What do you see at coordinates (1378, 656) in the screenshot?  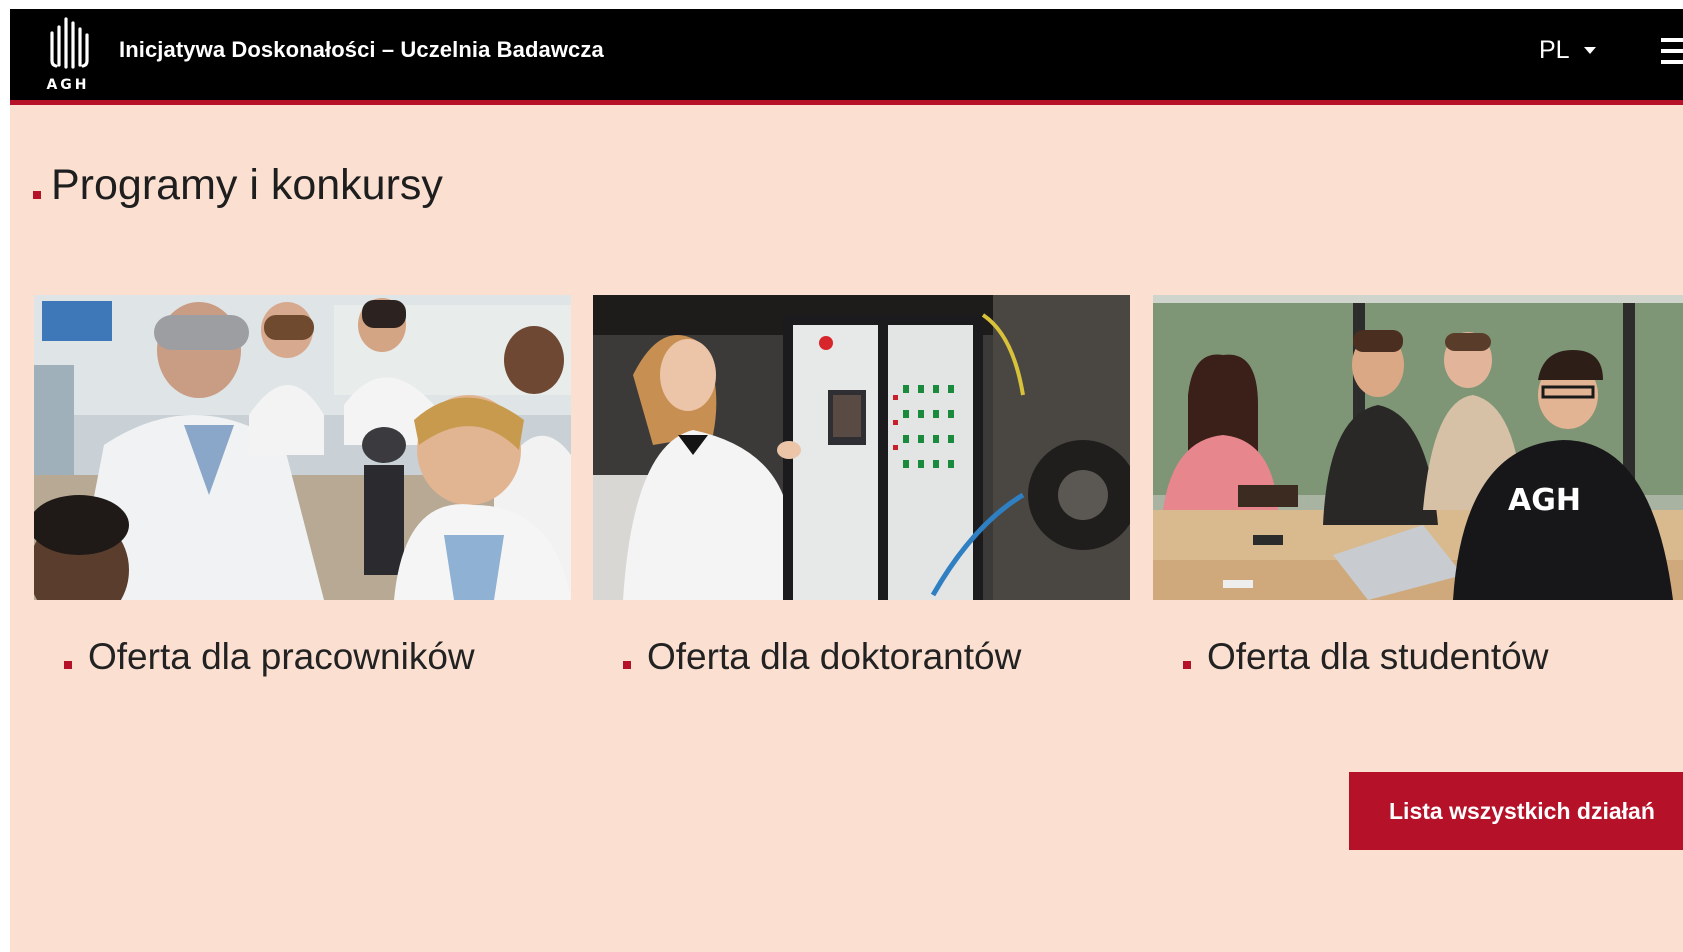 I see `card-title-text: Oferta dla studentów` at bounding box center [1378, 656].